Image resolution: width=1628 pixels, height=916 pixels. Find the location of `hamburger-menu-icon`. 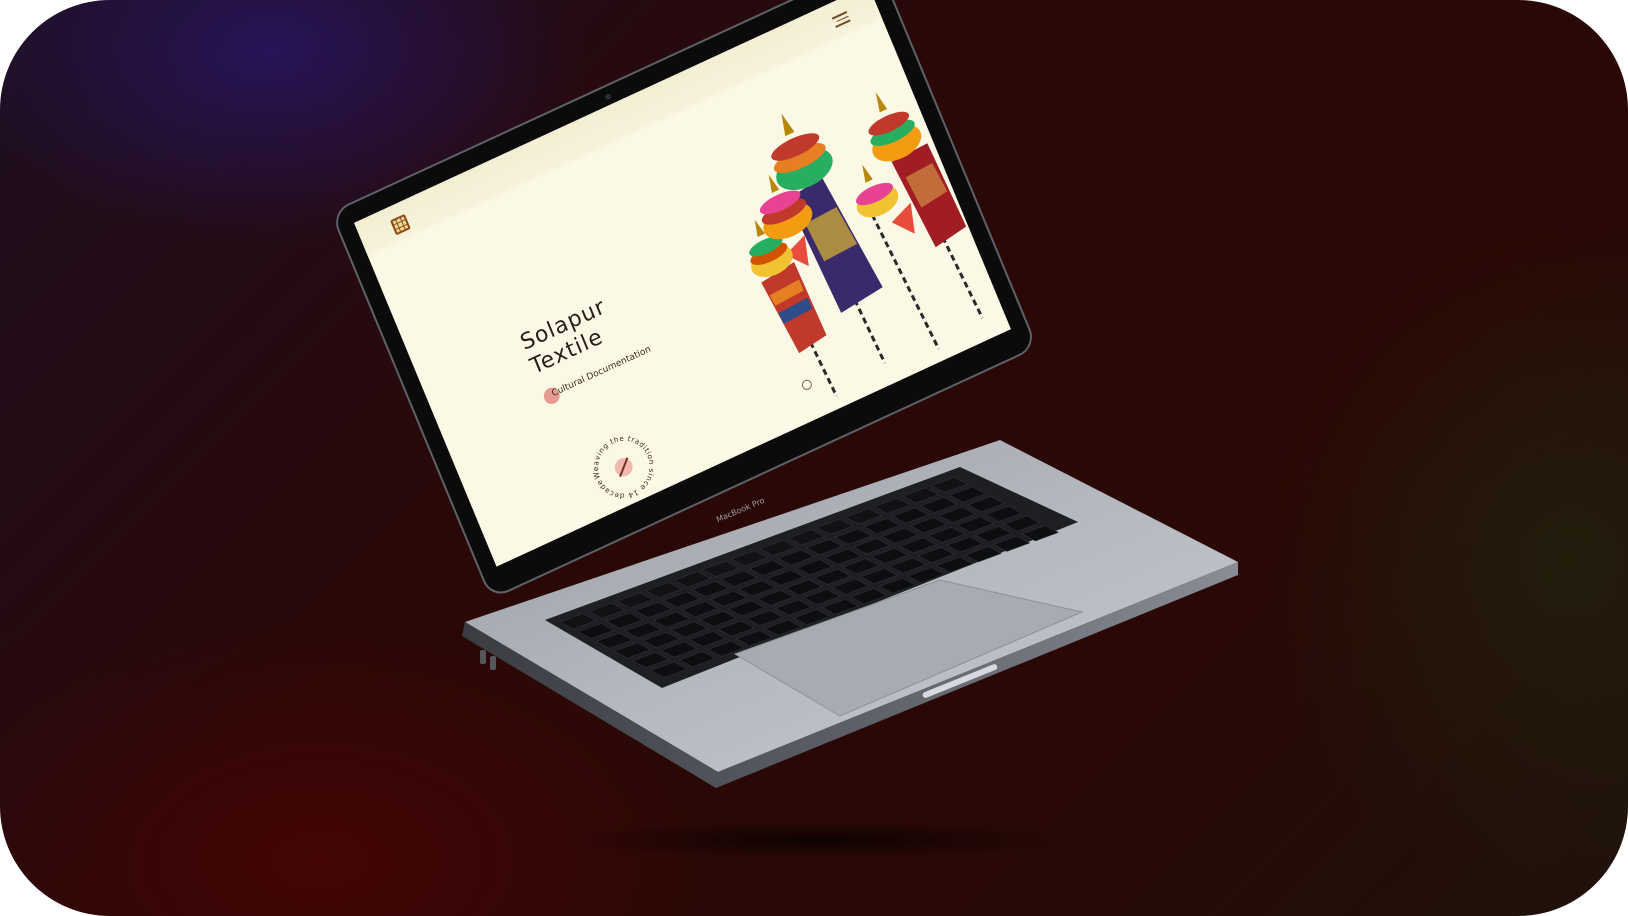

hamburger-menu-icon is located at coordinates (841, 20).